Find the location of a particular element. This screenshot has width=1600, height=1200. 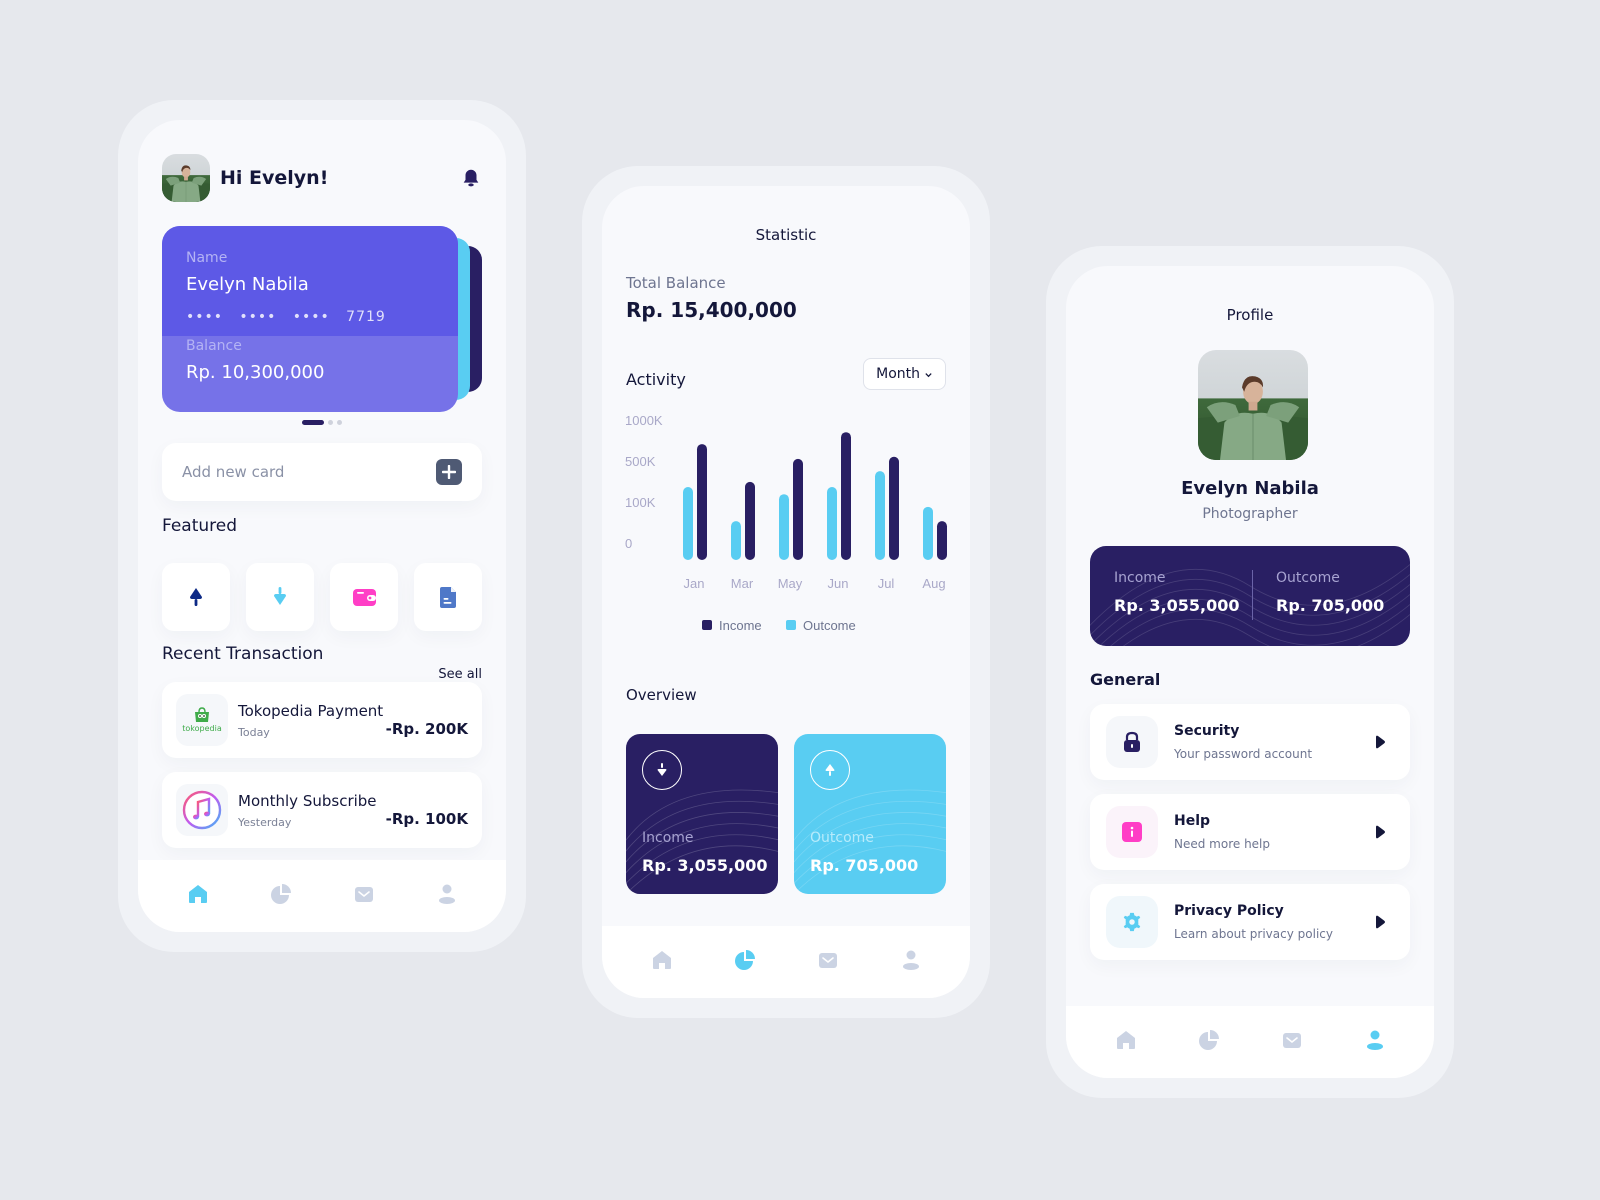

y-tick-label: 1000K is located at coordinates (644, 420).